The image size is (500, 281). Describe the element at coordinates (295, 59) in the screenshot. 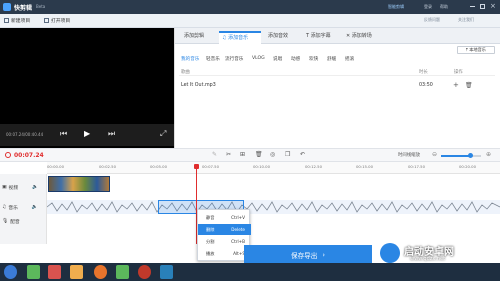

I see `category-dynamic: 动感` at that location.